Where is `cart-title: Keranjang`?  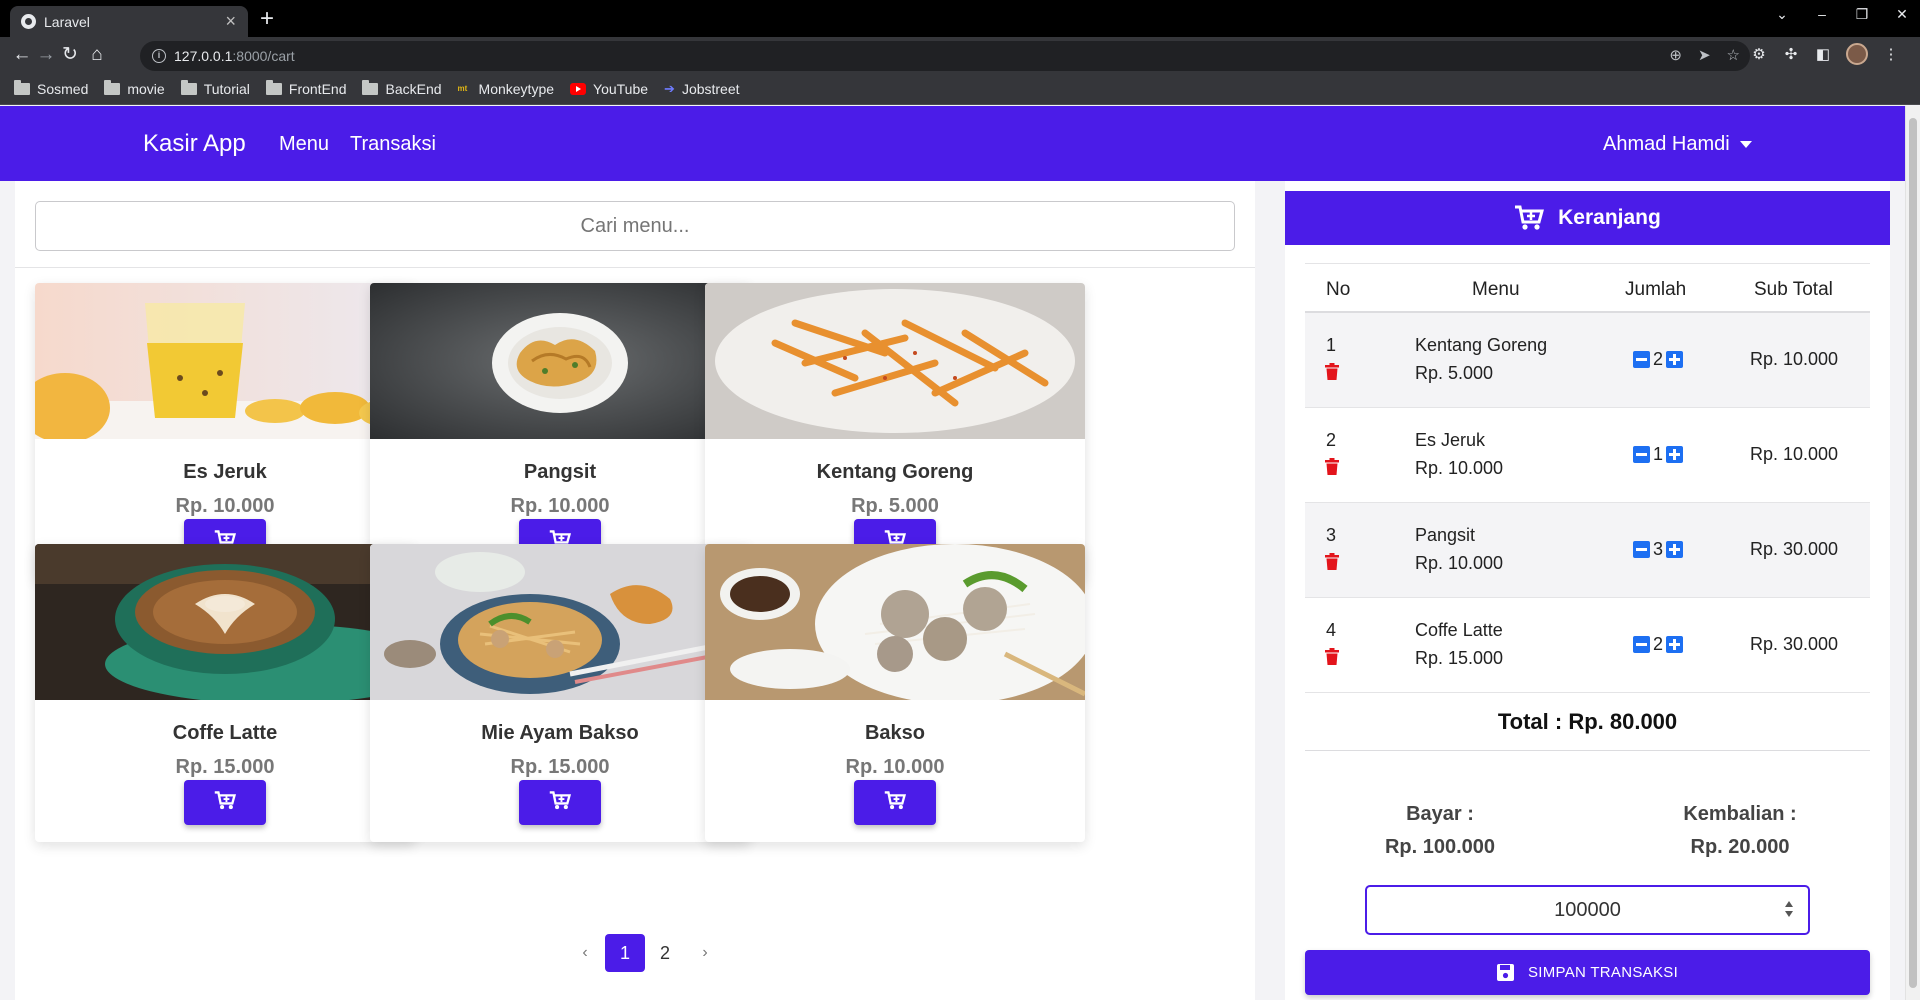 cart-title: Keranjang is located at coordinates (1609, 217).